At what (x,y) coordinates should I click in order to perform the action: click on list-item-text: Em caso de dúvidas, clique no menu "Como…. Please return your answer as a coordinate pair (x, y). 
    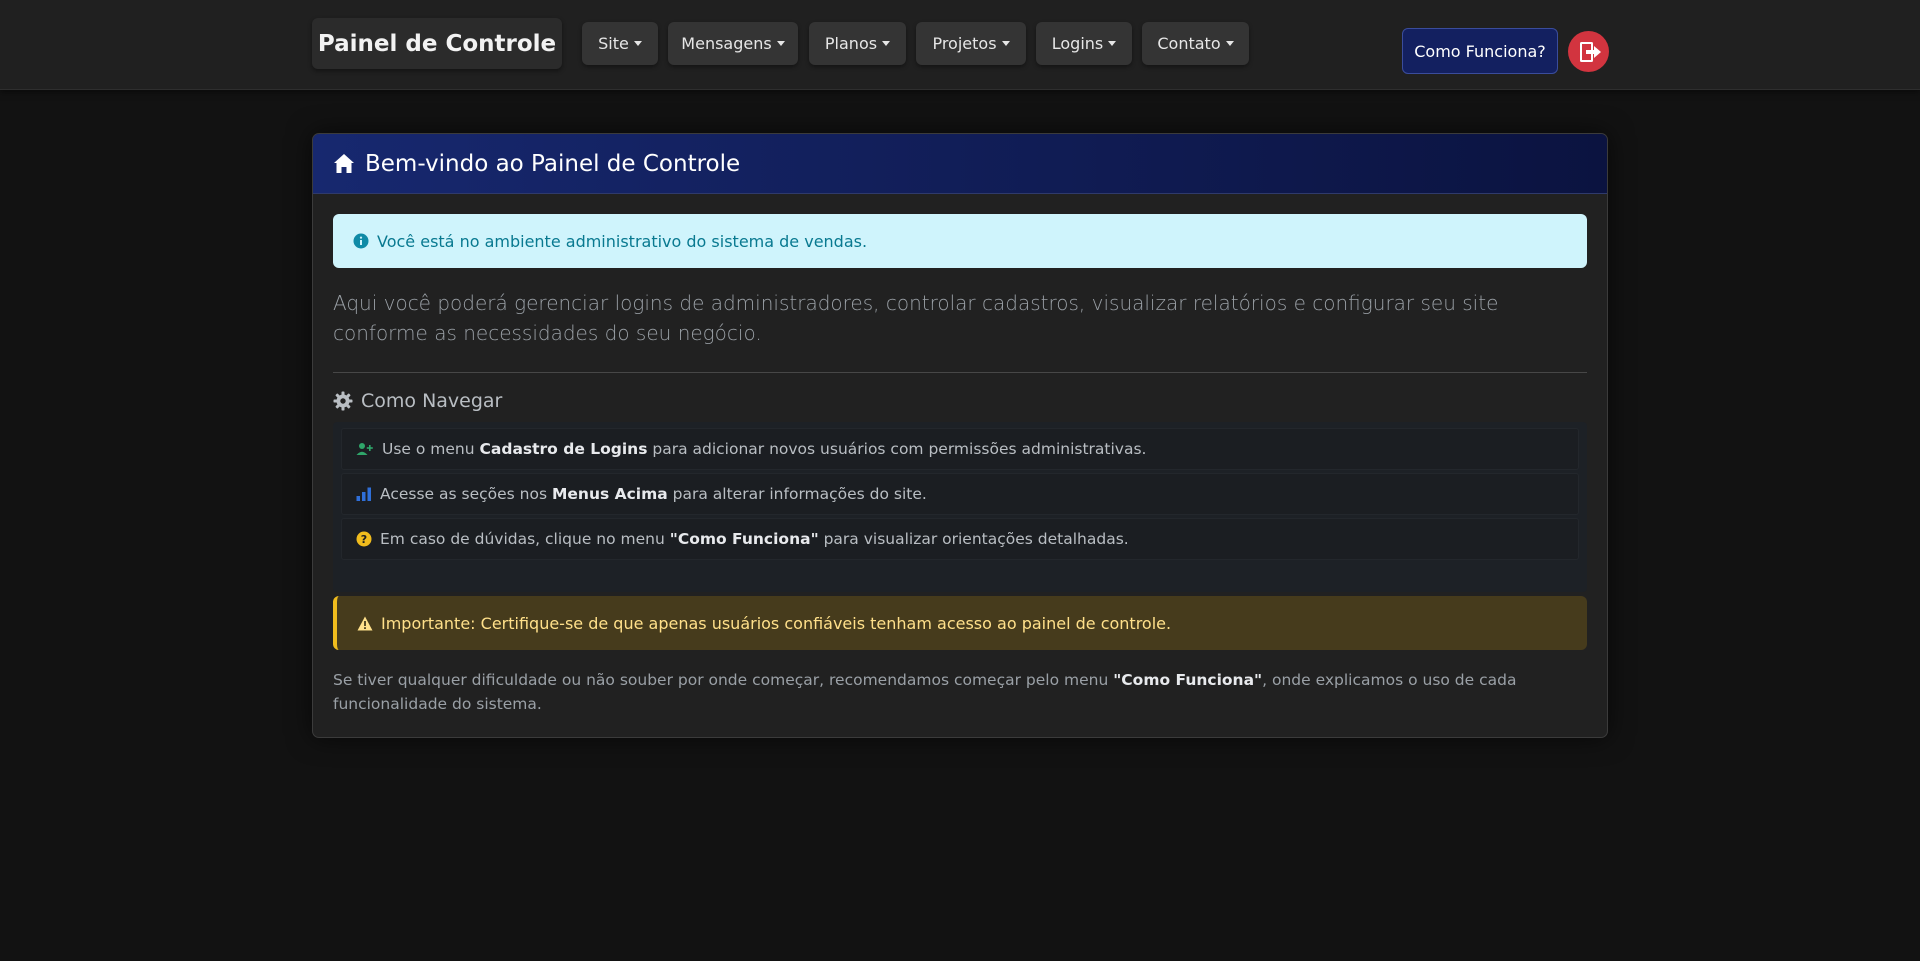
    Looking at the image, I should click on (754, 539).